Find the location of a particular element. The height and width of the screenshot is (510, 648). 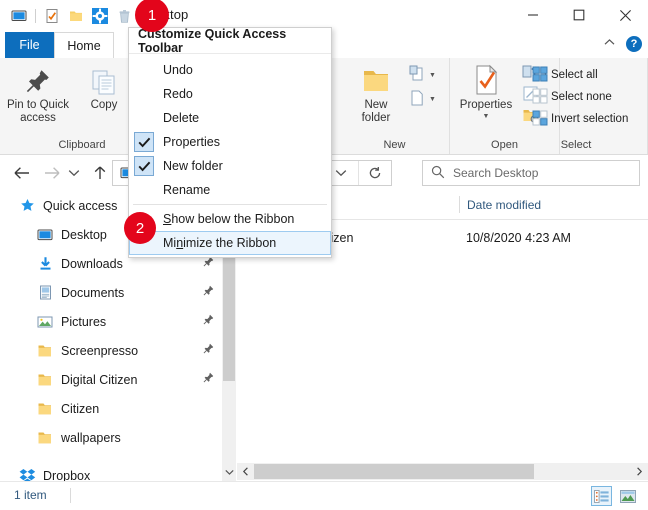

large-icons-view-button is located at coordinates (627, 496).